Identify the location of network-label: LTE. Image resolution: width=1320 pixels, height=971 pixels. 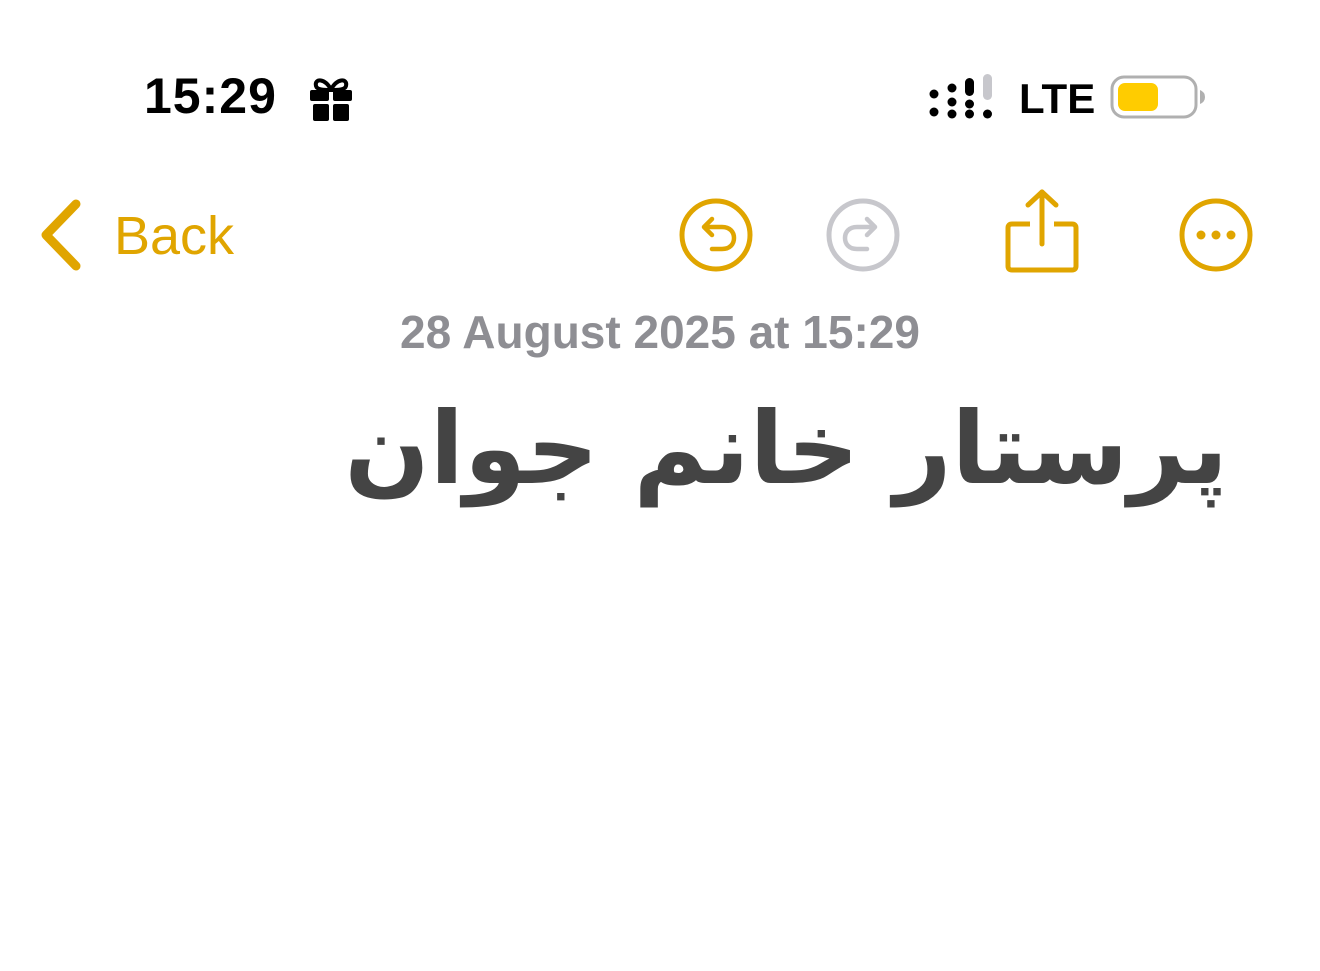
(1057, 98).